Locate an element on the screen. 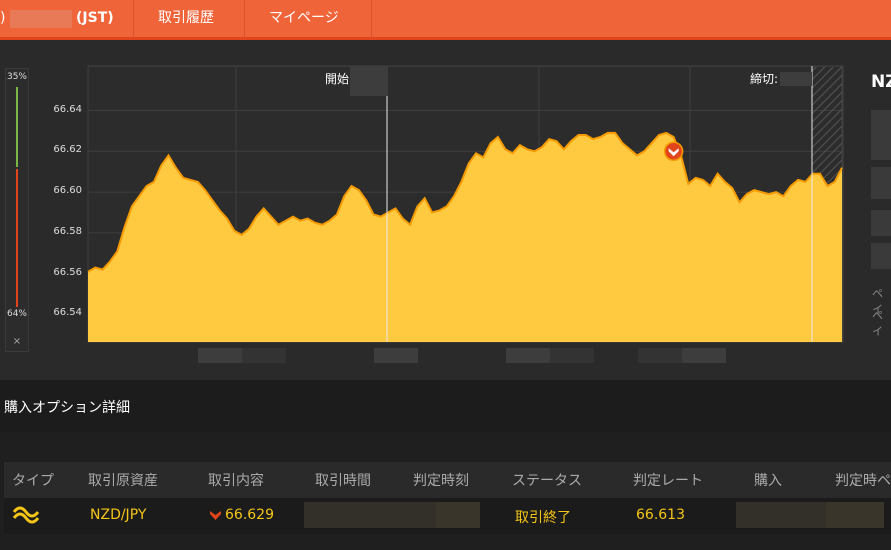 The image size is (891, 550). col-status: ステータス is located at coordinates (547, 481).